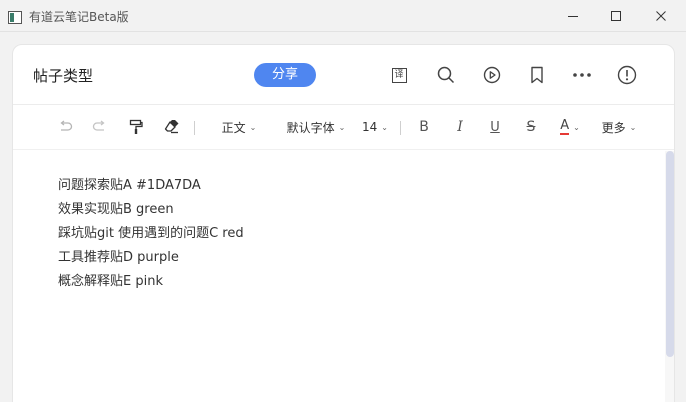 Image resolution: width=686 pixels, height=402 pixels. I want to click on redo-icon, so click(98, 125).